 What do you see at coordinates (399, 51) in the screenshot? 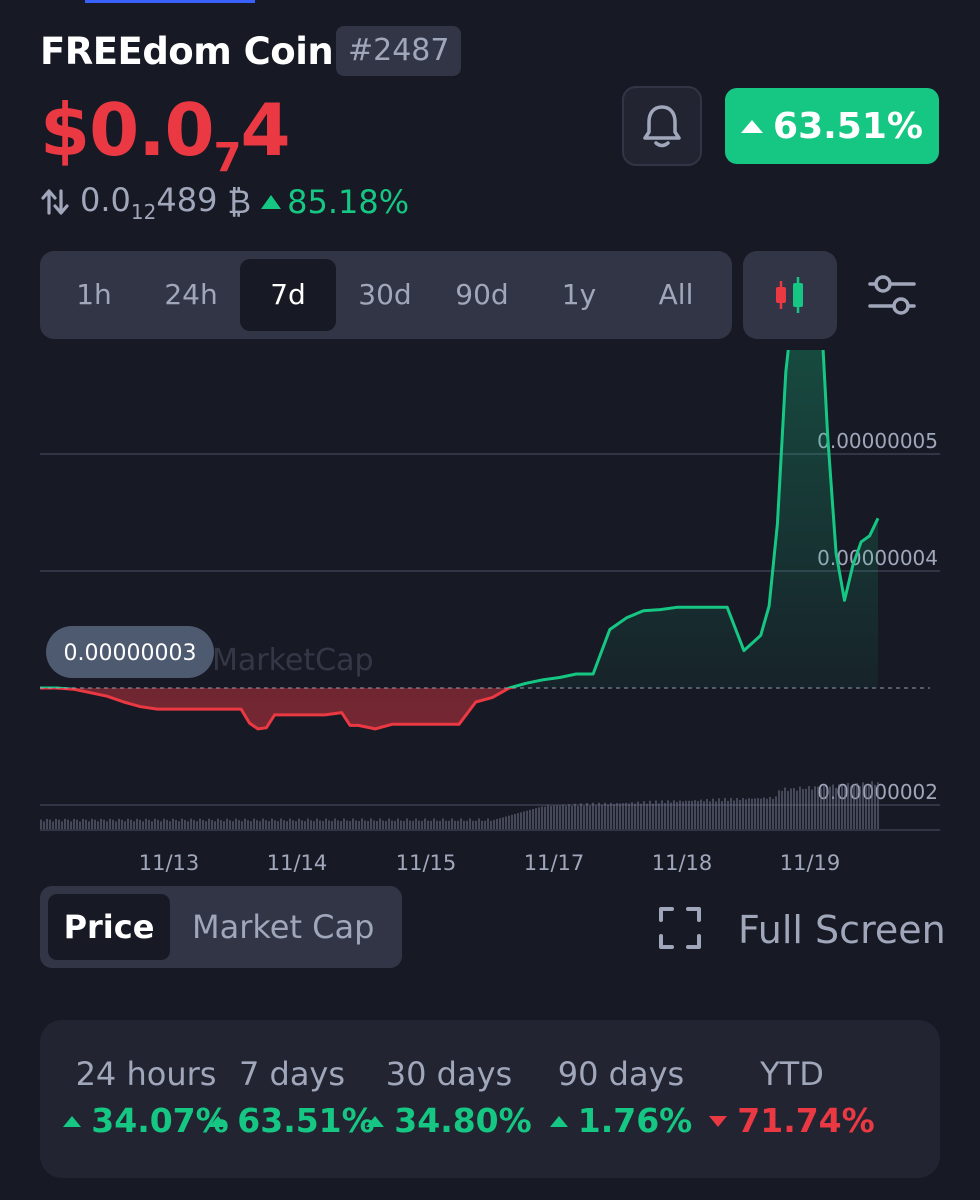
I see `rank-badge: #2487` at bounding box center [399, 51].